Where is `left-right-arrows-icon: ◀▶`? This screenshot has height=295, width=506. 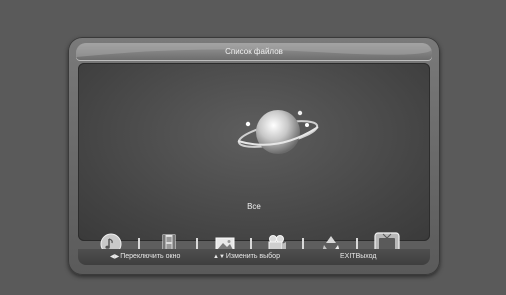 left-right-arrows-icon: ◀▶ is located at coordinates (115, 257).